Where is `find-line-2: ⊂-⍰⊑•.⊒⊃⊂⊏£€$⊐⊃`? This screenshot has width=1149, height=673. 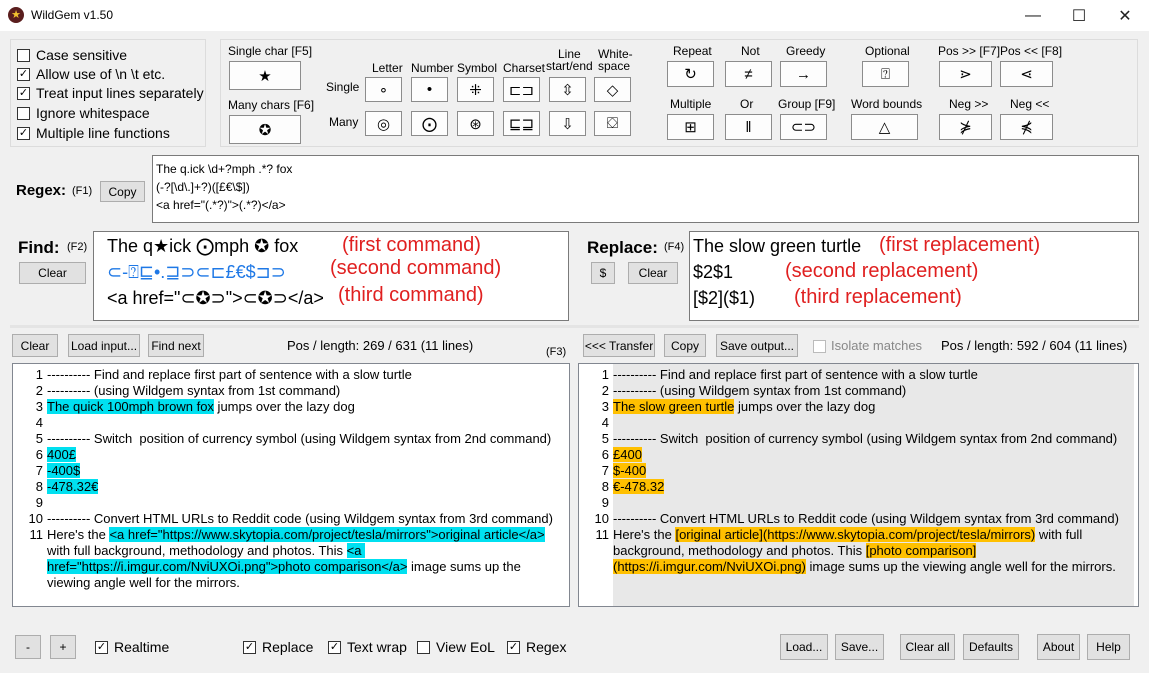 find-line-2: ⊂-⍰⊑•.⊒⊃⊂⊏£€$⊐⊃ is located at coordinates (196, 272).